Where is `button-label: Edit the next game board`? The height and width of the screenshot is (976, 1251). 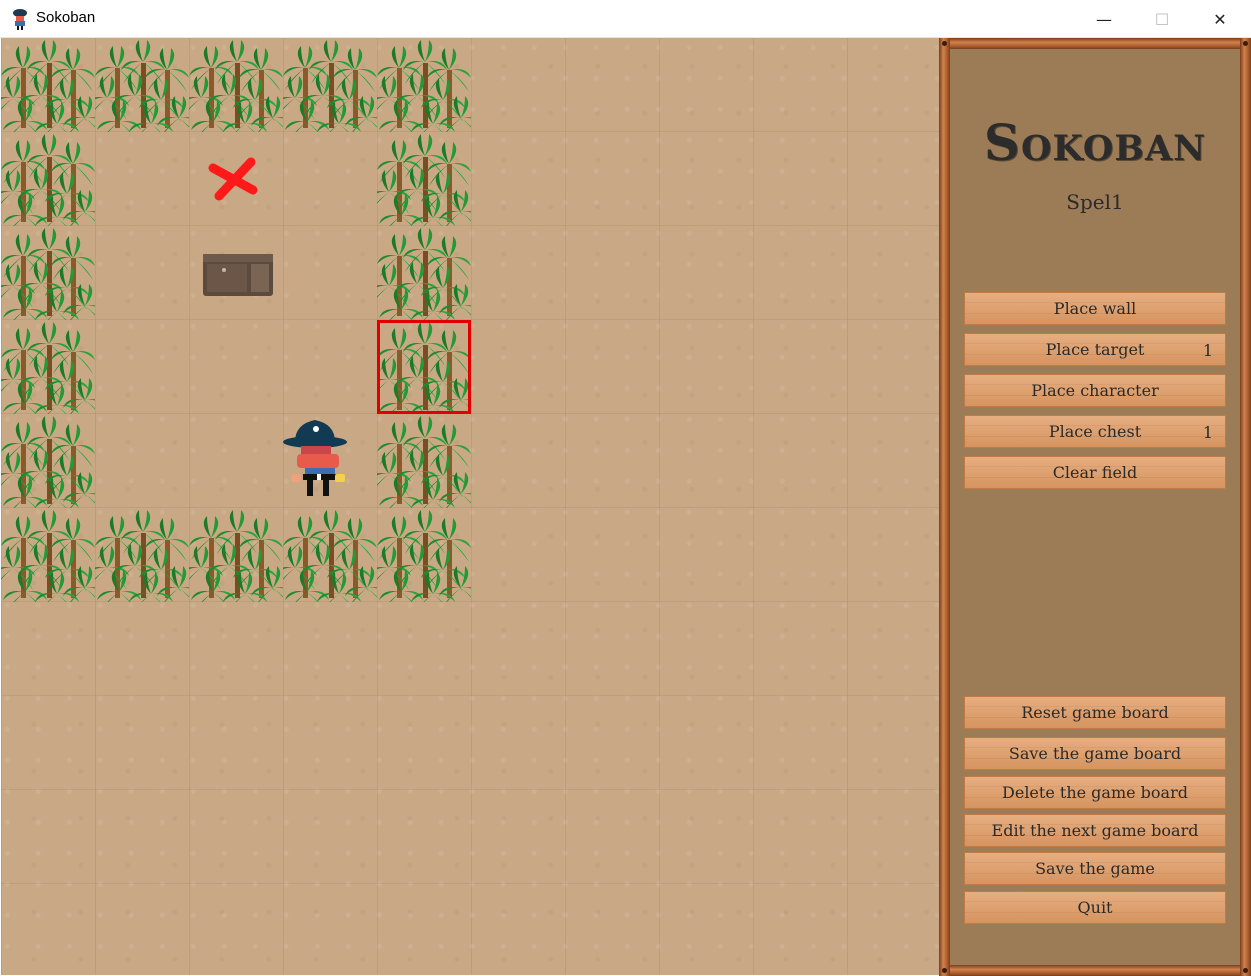 button-label: Edit the next game board is located at coordinates (1095, 830).